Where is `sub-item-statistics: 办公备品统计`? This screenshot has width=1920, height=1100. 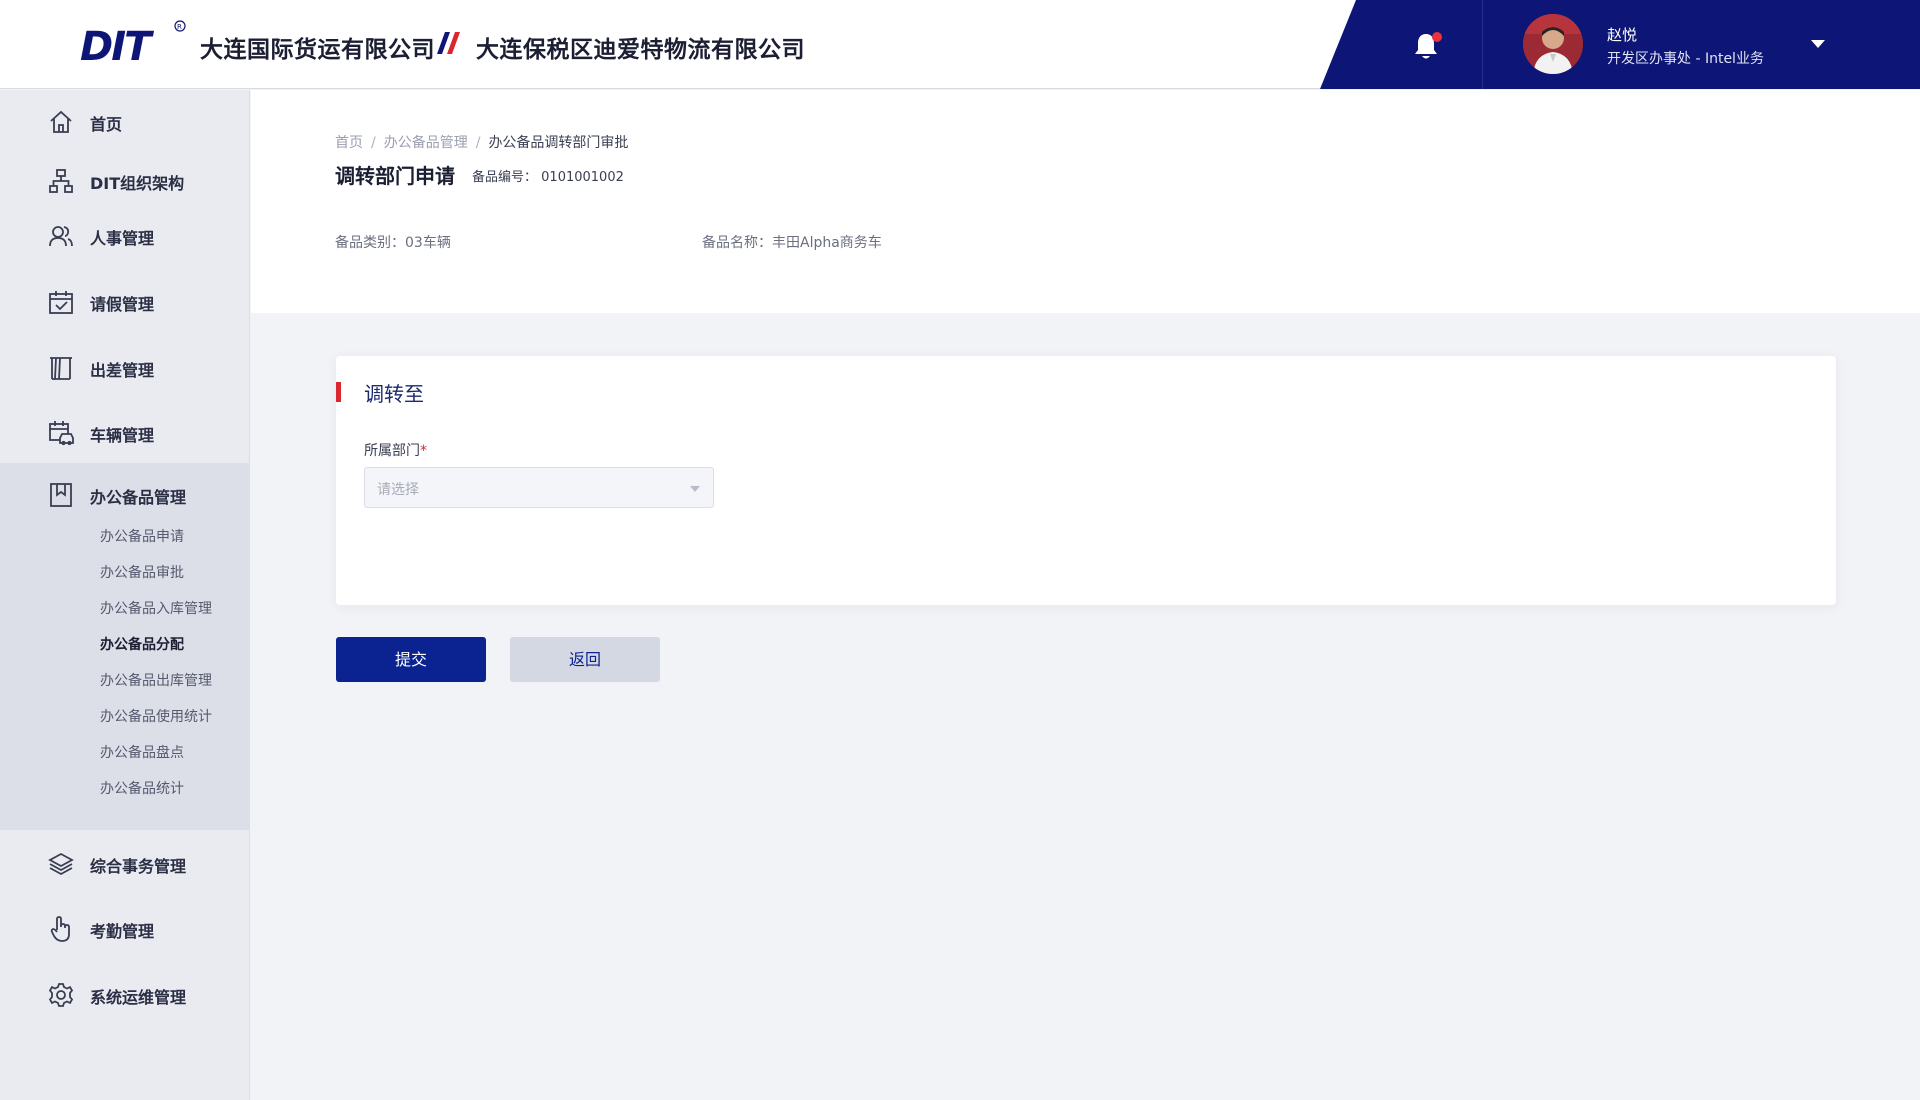
sub-item-statistics: 办公备品统计 is located at coordinates (142, 788).